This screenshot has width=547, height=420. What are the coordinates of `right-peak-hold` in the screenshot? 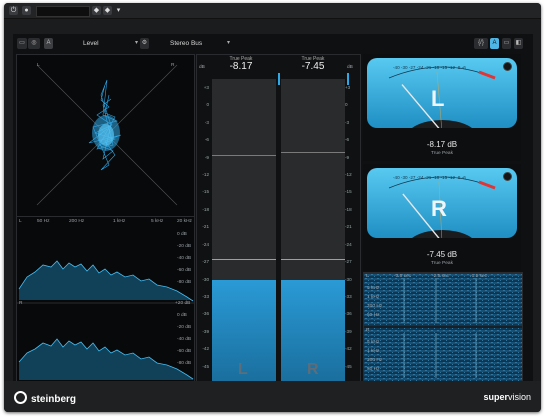 It's located at (313, 152).